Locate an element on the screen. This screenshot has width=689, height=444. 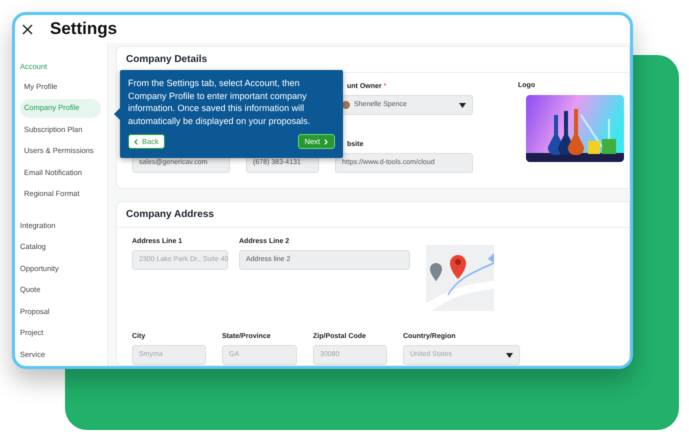
card-title: Company Details is located at coordinates (167, 60).